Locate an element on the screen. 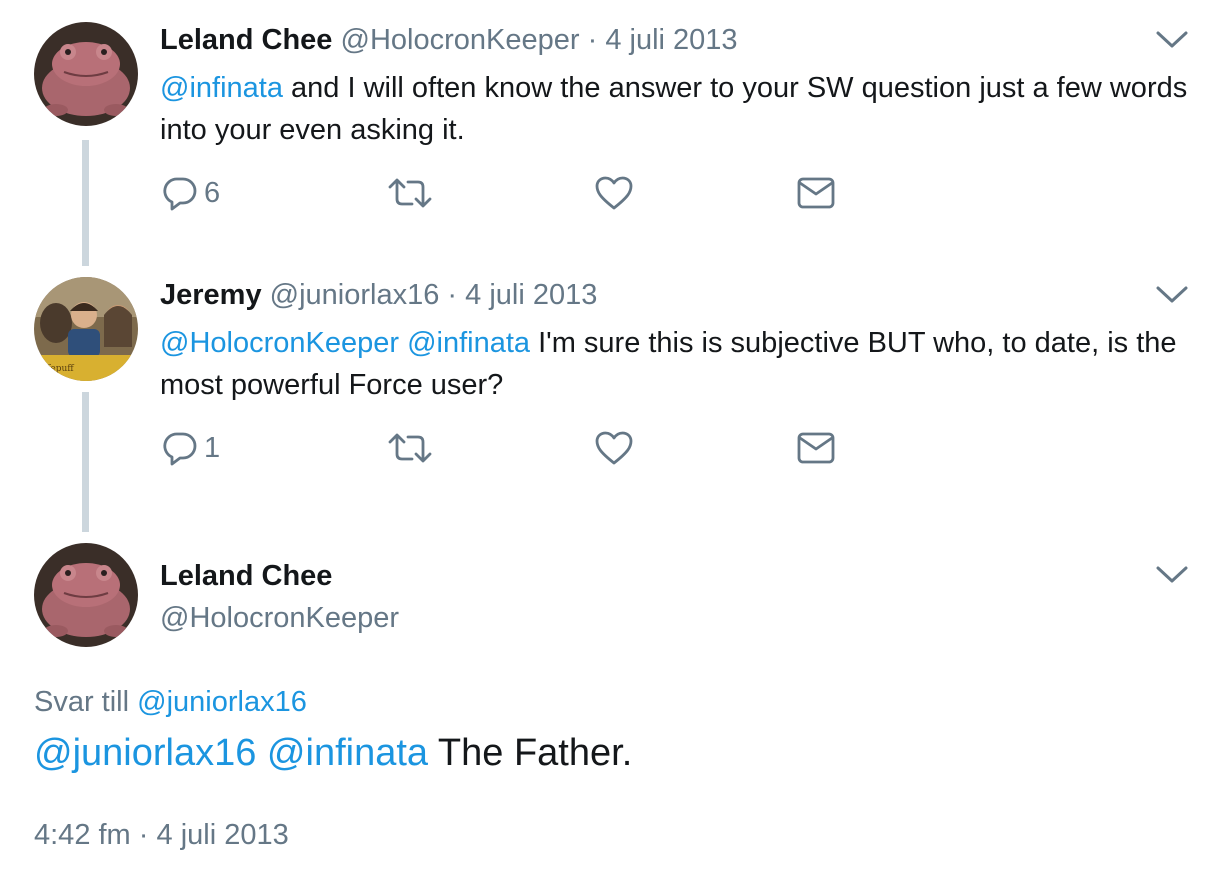 The image size is (1231, 886). tweet-actions: 6 is located at coordinates (500, 193).